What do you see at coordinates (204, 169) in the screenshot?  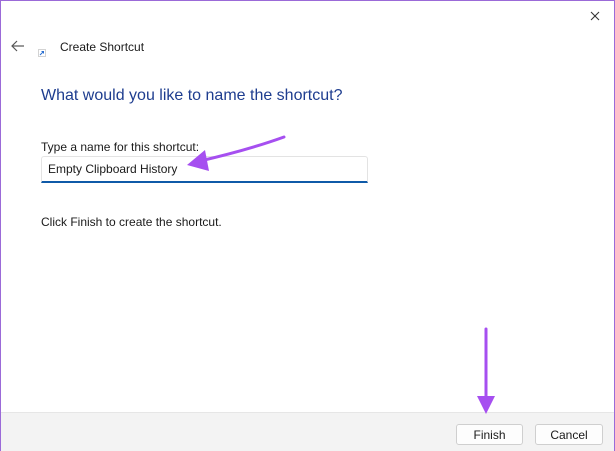 I see `shortcut-name-input` at bounding box center [204, 169].